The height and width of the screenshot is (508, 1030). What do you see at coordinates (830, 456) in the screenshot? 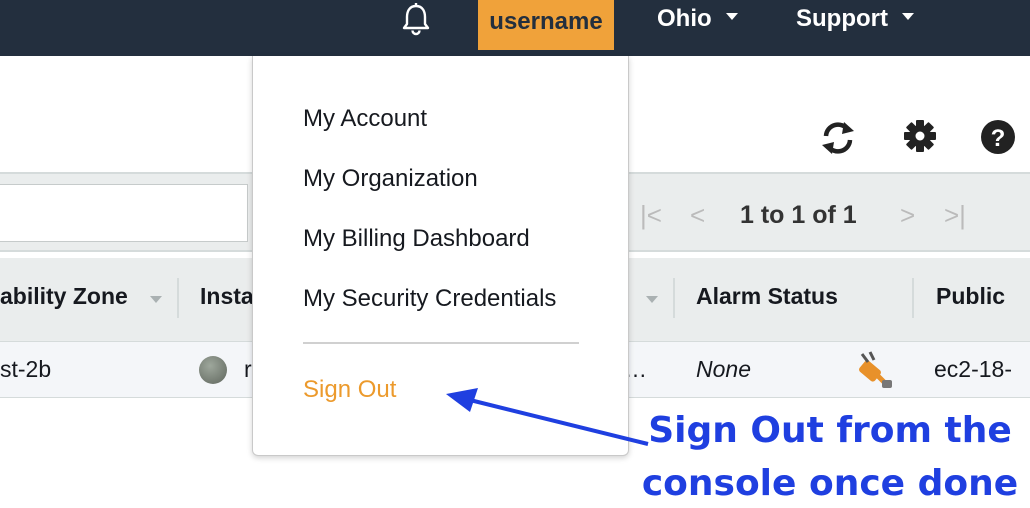
I see `annotation-text: Sign Out from the console once done` at bounding box center [830, 456].